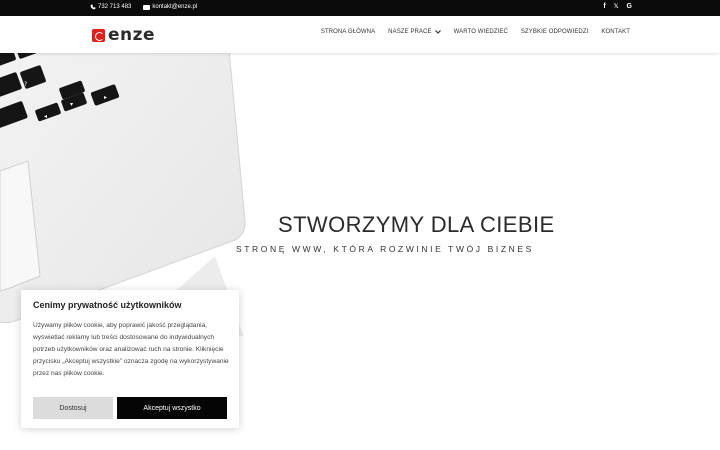 Image resolution: width=720 pixels, height=450 pixels. I want to click on site-logo: enze, so click(123, 35).